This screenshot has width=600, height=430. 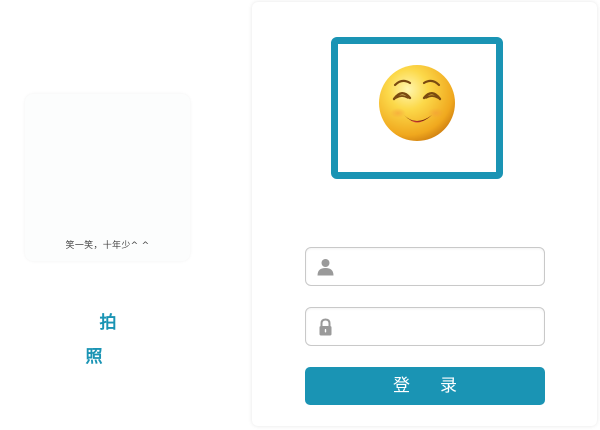 What do you see at coordinates (107, 177) in the screenshot?
I see `camera-preview: 笑一笑，十年少^ ^` at bounding box center [107, 177].